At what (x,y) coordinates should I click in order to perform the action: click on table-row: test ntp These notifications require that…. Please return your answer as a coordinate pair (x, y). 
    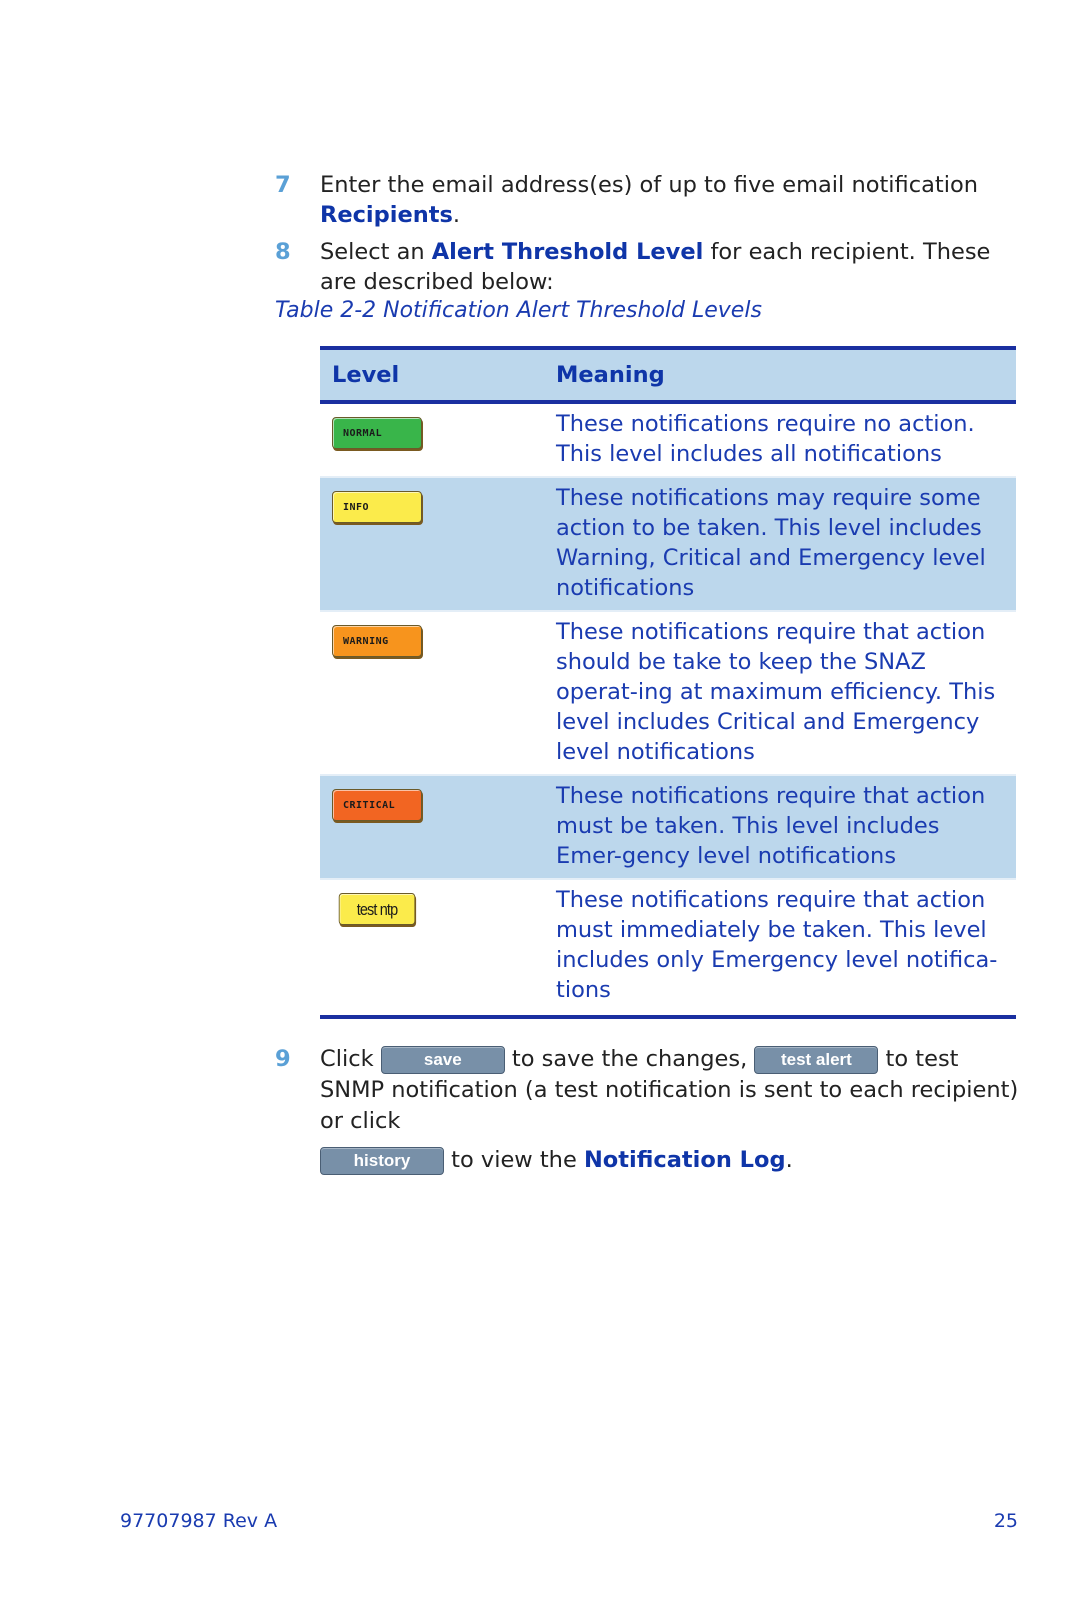
    Looking at the image, I should click on (668, 948).